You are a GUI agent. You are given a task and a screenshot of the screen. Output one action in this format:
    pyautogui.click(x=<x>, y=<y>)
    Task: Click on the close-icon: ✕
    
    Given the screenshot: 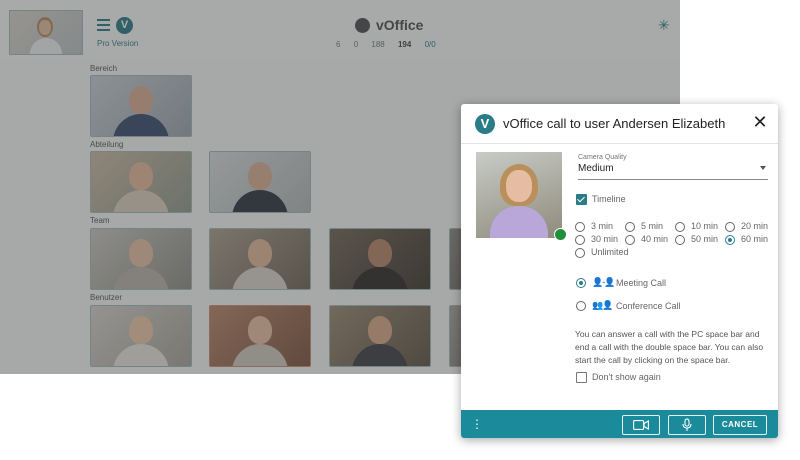 What is the action you would take?
    pyautogui.click(x=760, y=122)
    